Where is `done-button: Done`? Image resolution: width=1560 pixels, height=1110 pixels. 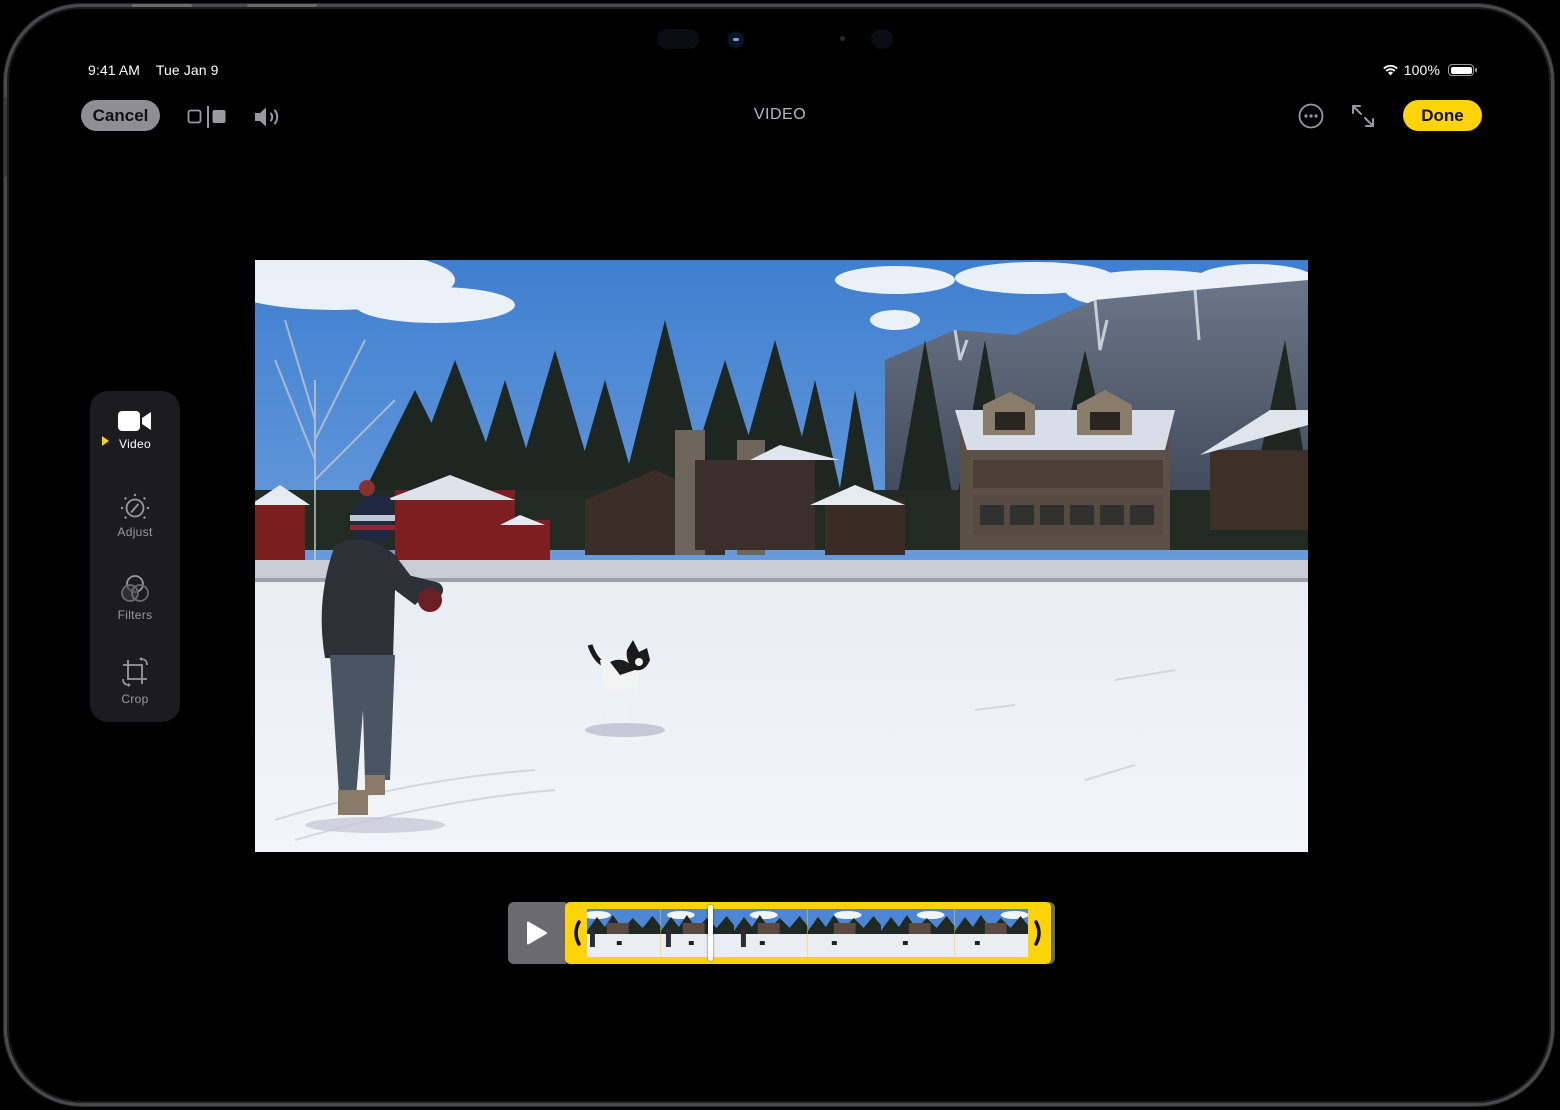
done-button: Done is located at coordinates (1442, 115).